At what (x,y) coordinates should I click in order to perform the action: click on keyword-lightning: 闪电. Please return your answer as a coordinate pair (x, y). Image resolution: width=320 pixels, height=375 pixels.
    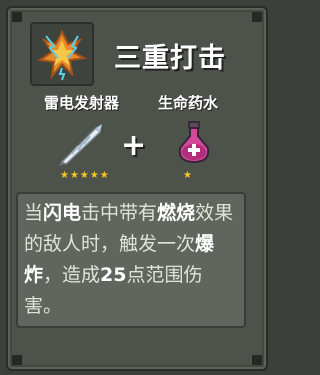
    Looking at the image, I should click on (62, 213).